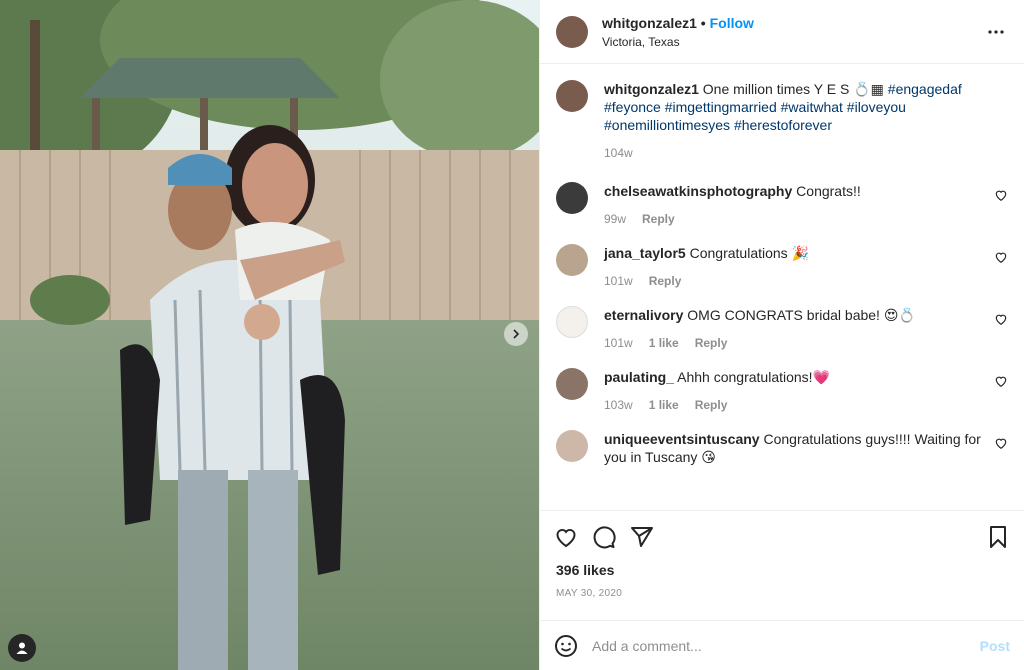  I want to click on post-comment-button: Post, so click(995, 646).